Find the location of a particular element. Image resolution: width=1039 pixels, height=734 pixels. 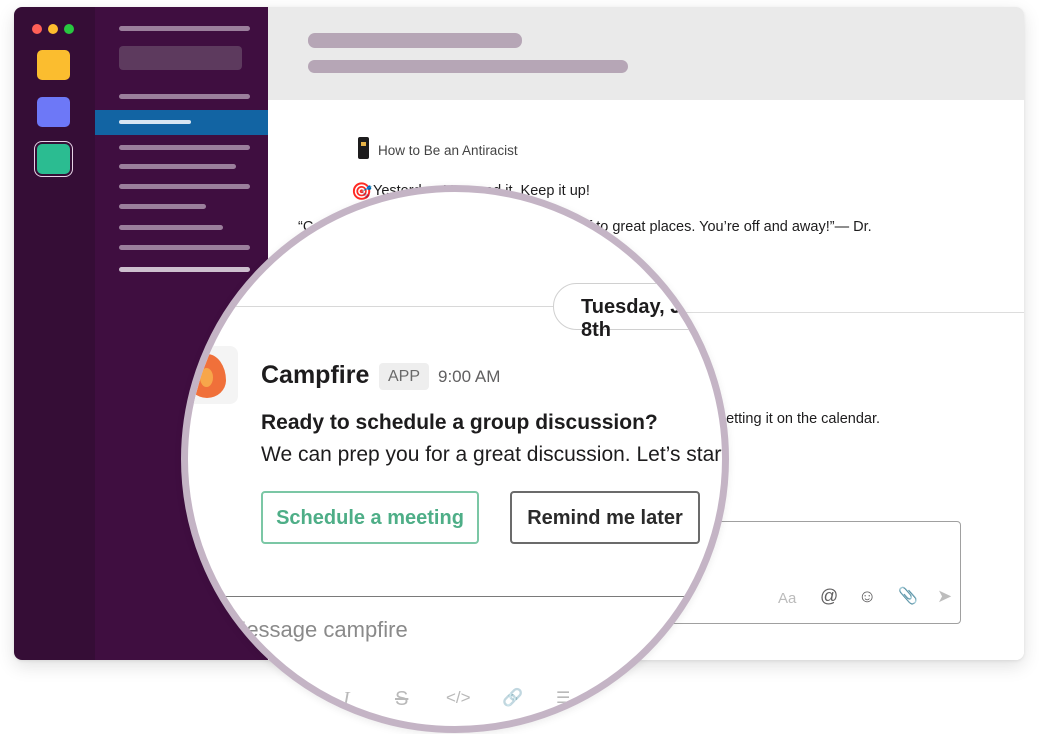

workspace-rail is located at coordinates (54, 333).